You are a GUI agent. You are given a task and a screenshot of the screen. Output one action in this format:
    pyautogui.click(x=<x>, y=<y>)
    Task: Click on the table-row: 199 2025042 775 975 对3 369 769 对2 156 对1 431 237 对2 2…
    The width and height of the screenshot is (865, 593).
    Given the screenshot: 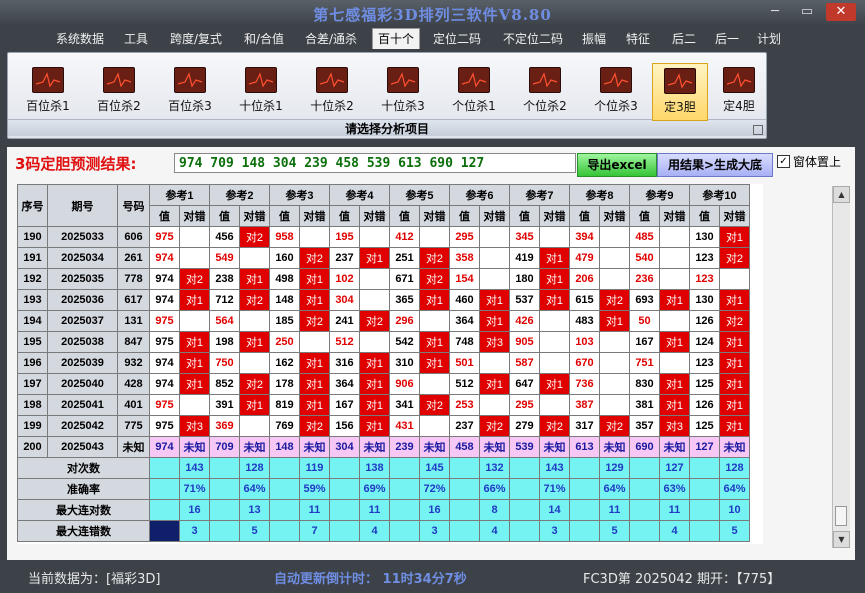 What is the action you would take?
    pyautogui.click(x=383, y=426)
    